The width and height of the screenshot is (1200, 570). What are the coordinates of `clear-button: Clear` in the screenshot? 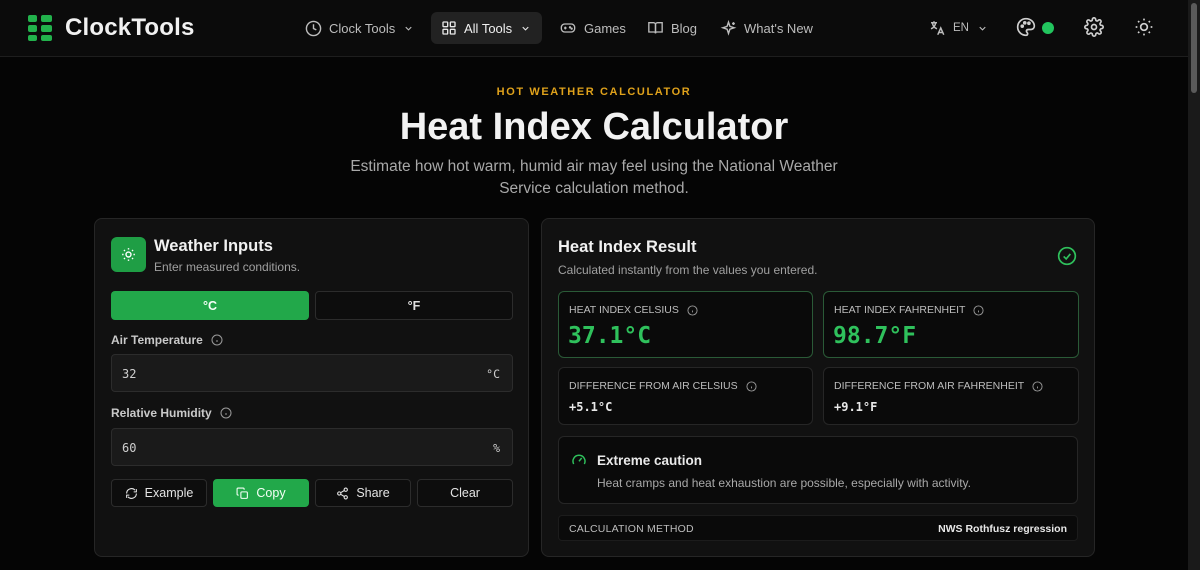 It's located at (465, 493).